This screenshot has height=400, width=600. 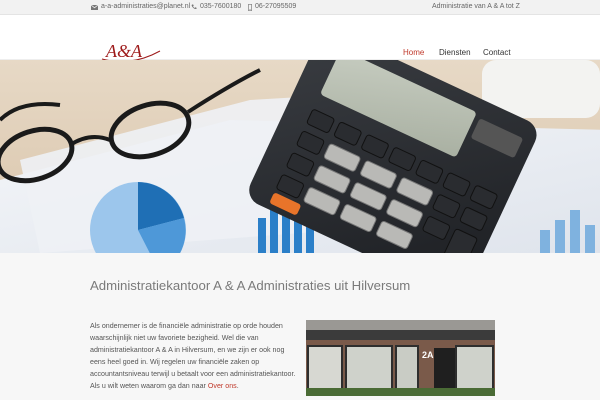 I want to click on office-photo: 2A, so click(x=400, y=358).